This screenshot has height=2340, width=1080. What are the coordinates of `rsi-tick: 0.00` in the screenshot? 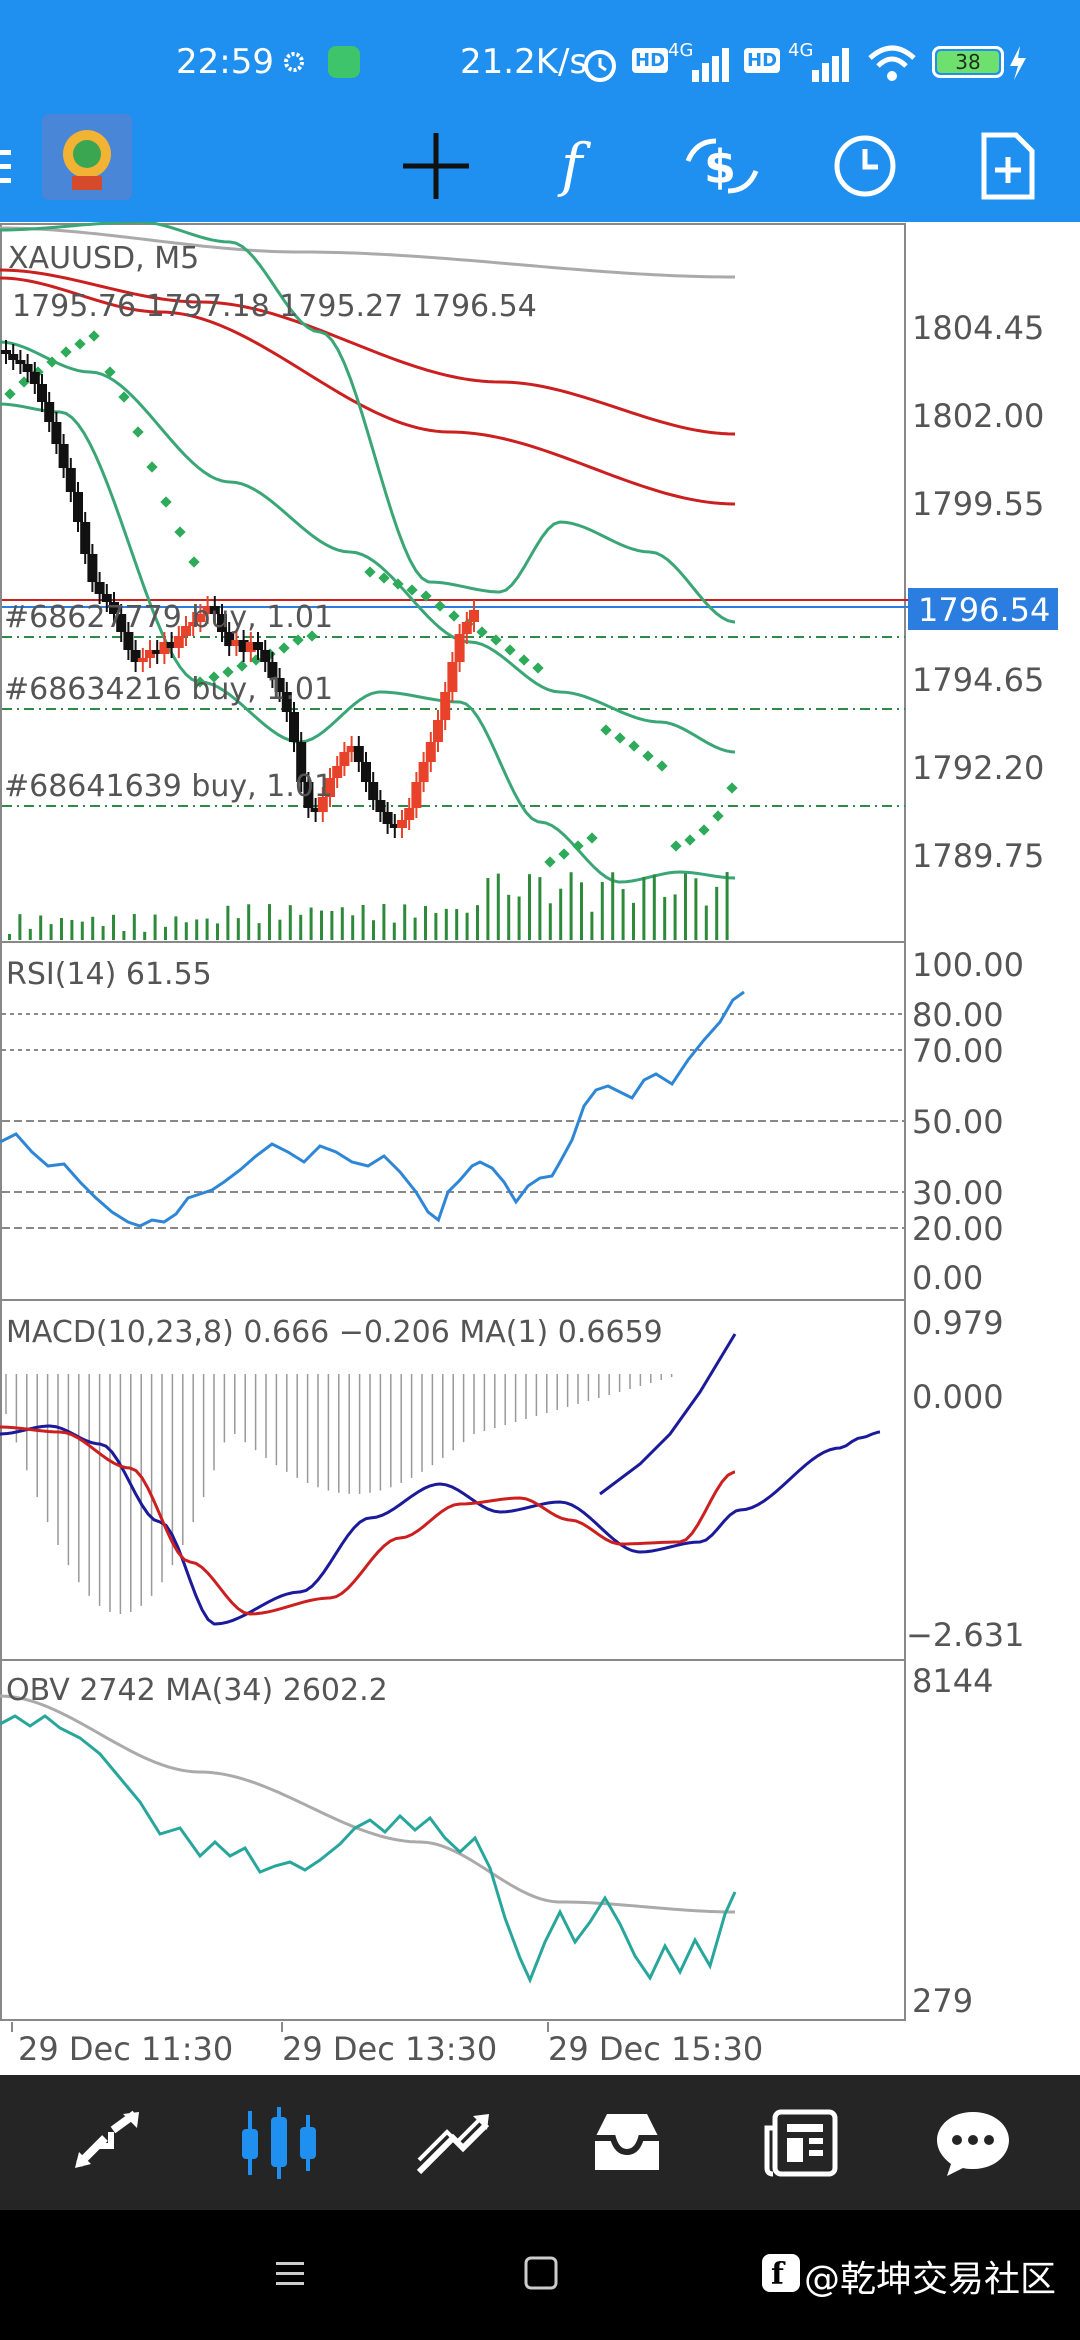 It's located at (947, 1278).